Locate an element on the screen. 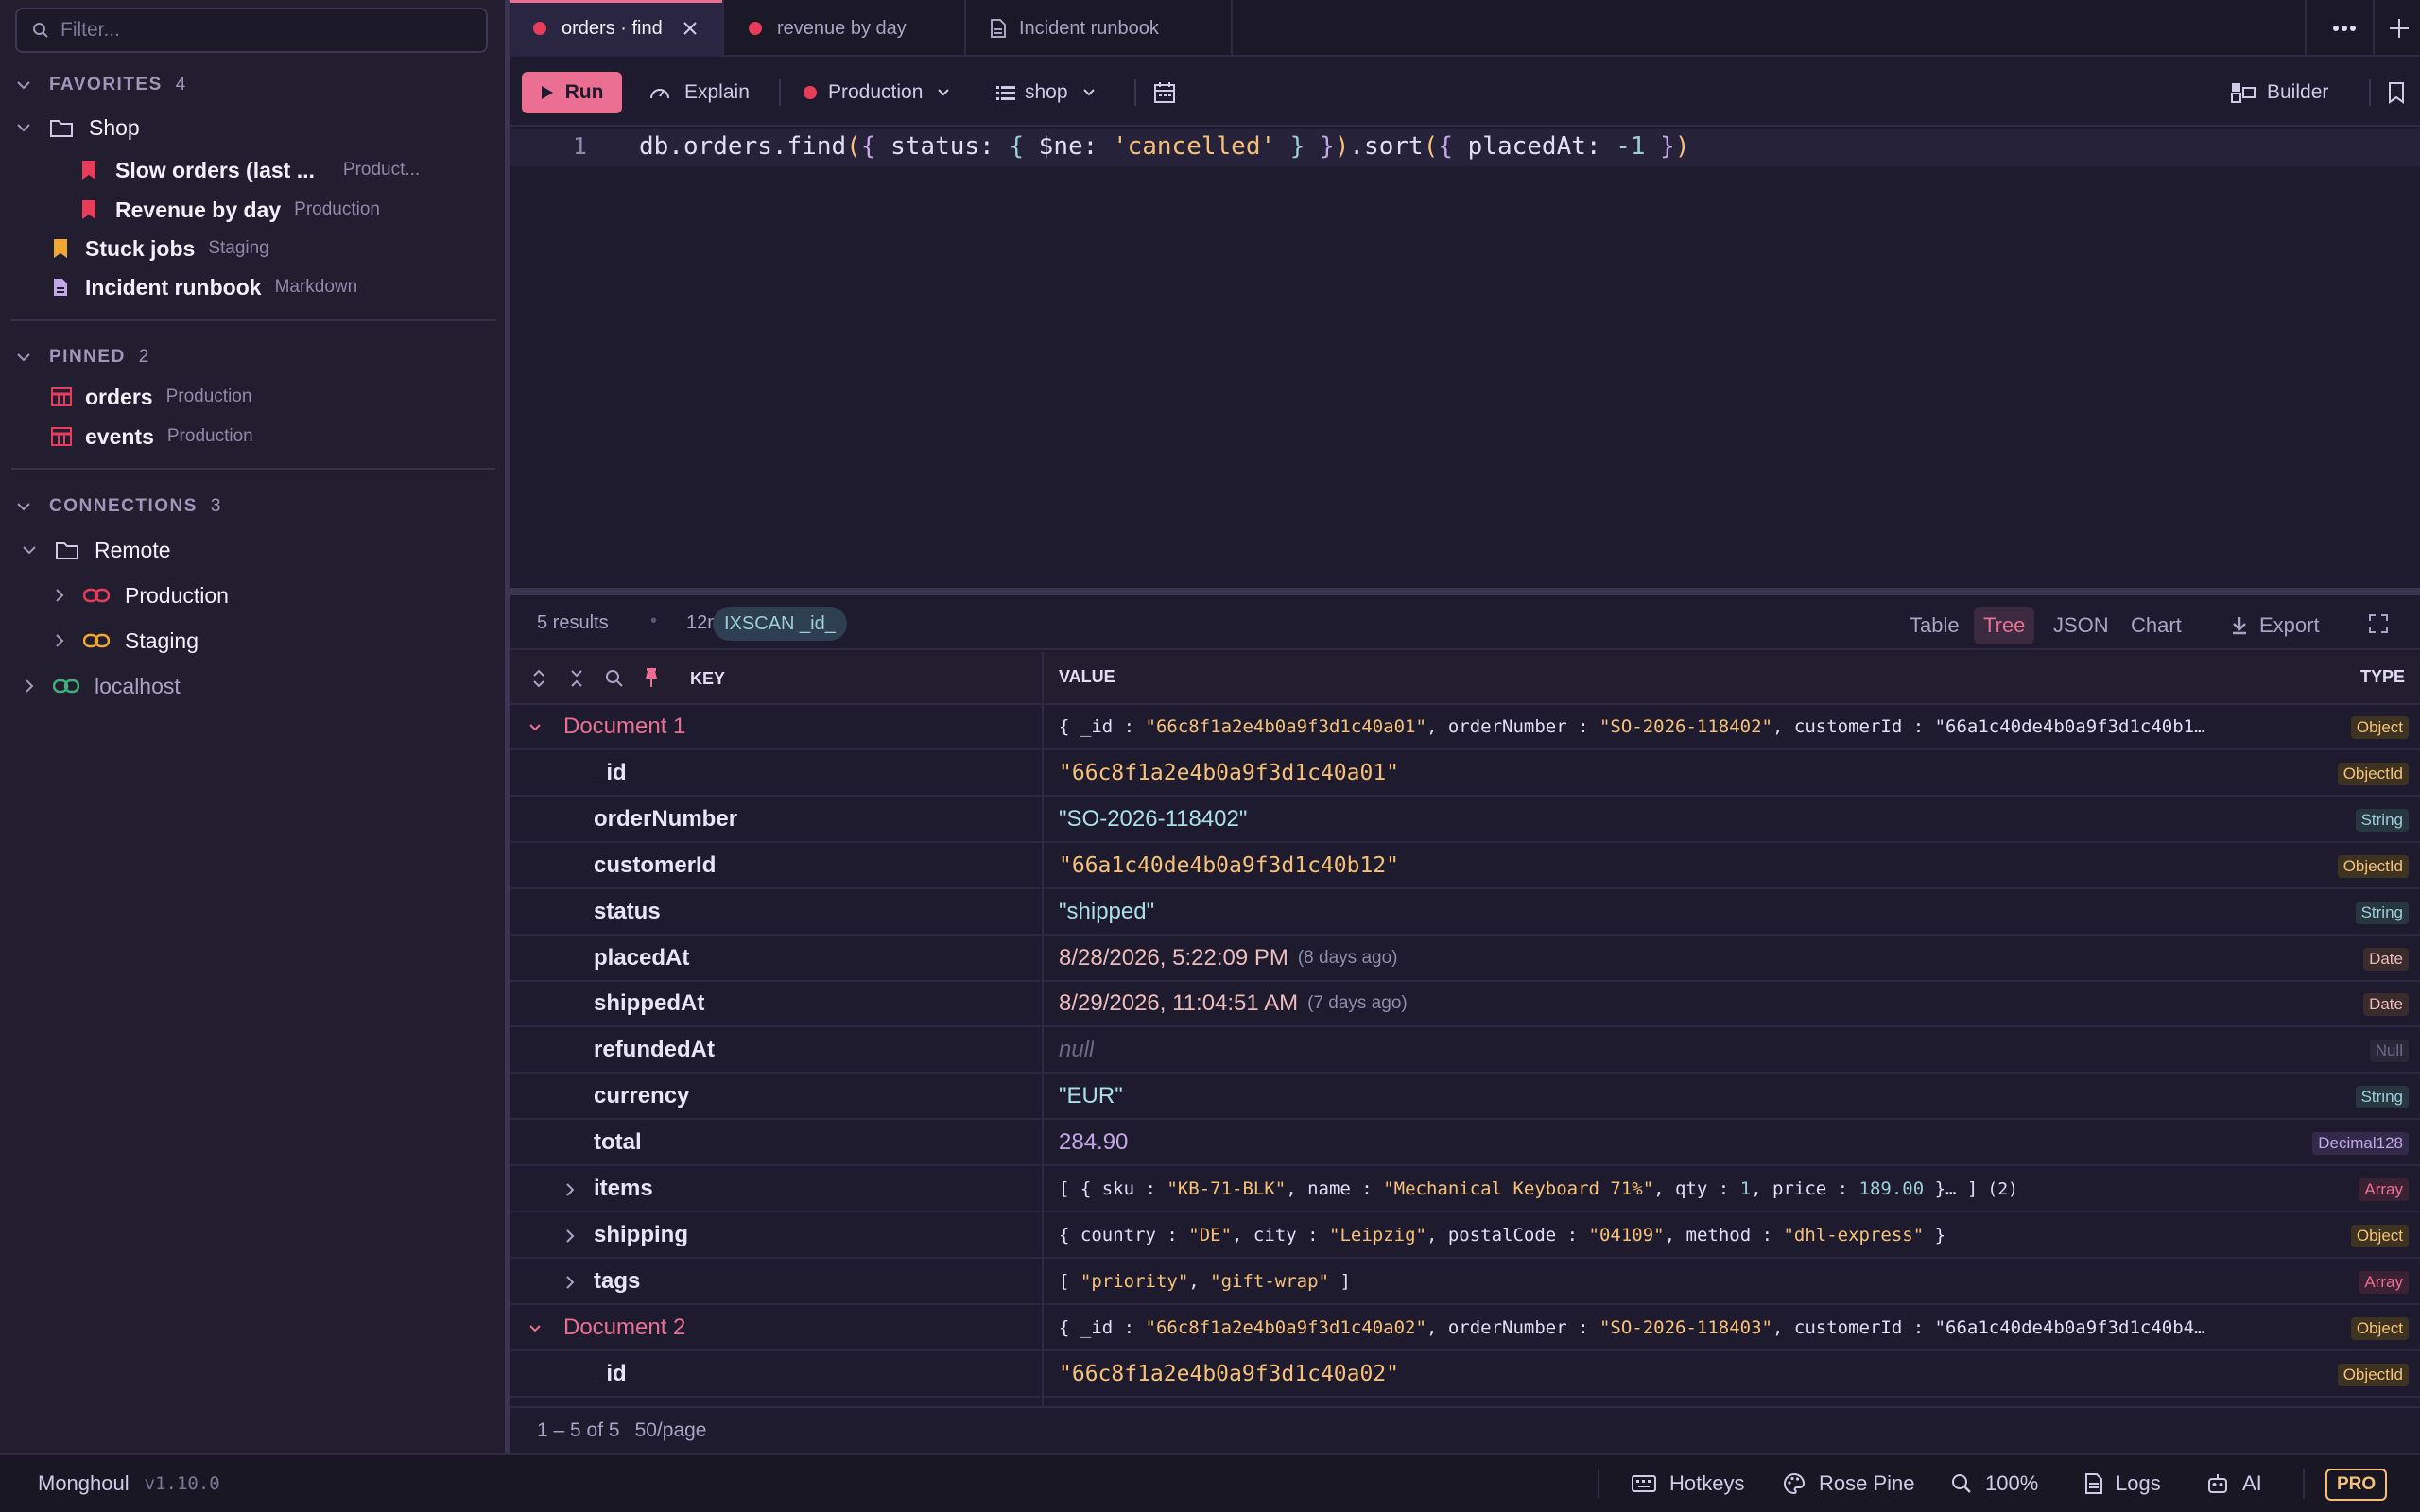 This screenshot has width=2420, height=1512. favorite-connection: Production is located at coordinates (337, 209).